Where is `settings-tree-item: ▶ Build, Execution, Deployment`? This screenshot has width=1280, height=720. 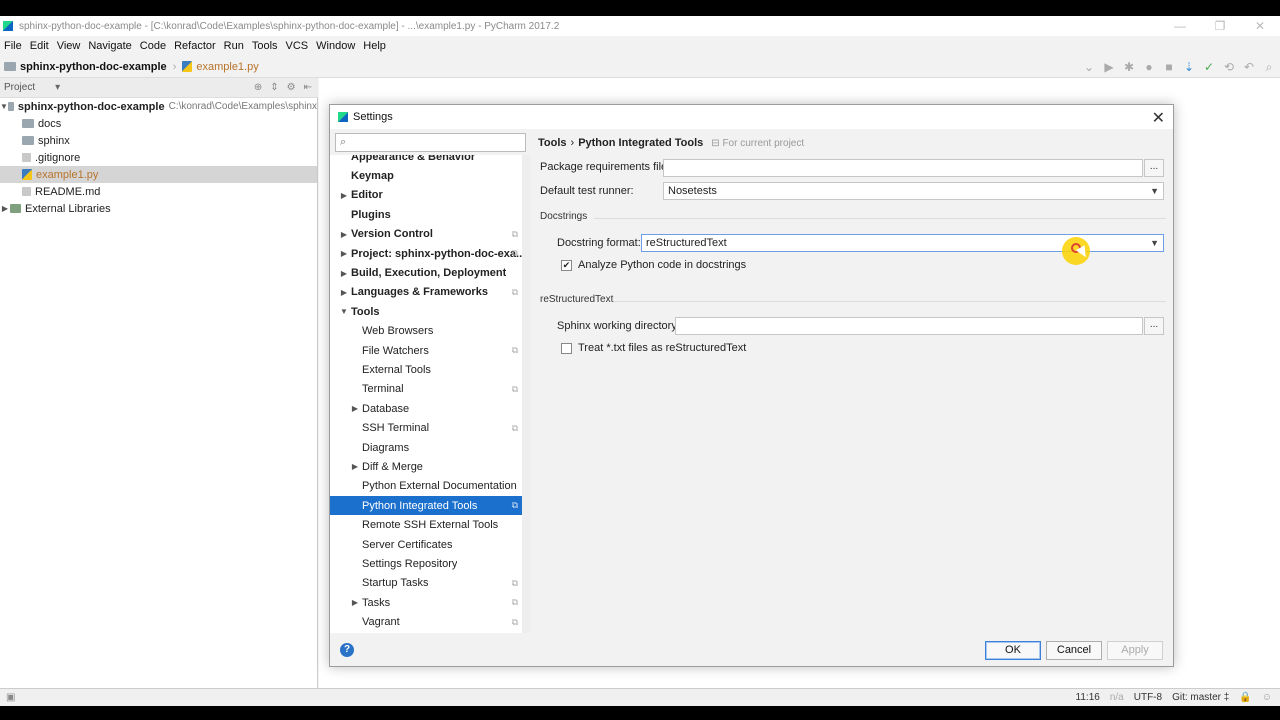
settings-tree-item: ▶ Build, Execution, Deployment is located at coordinates (430, 272).